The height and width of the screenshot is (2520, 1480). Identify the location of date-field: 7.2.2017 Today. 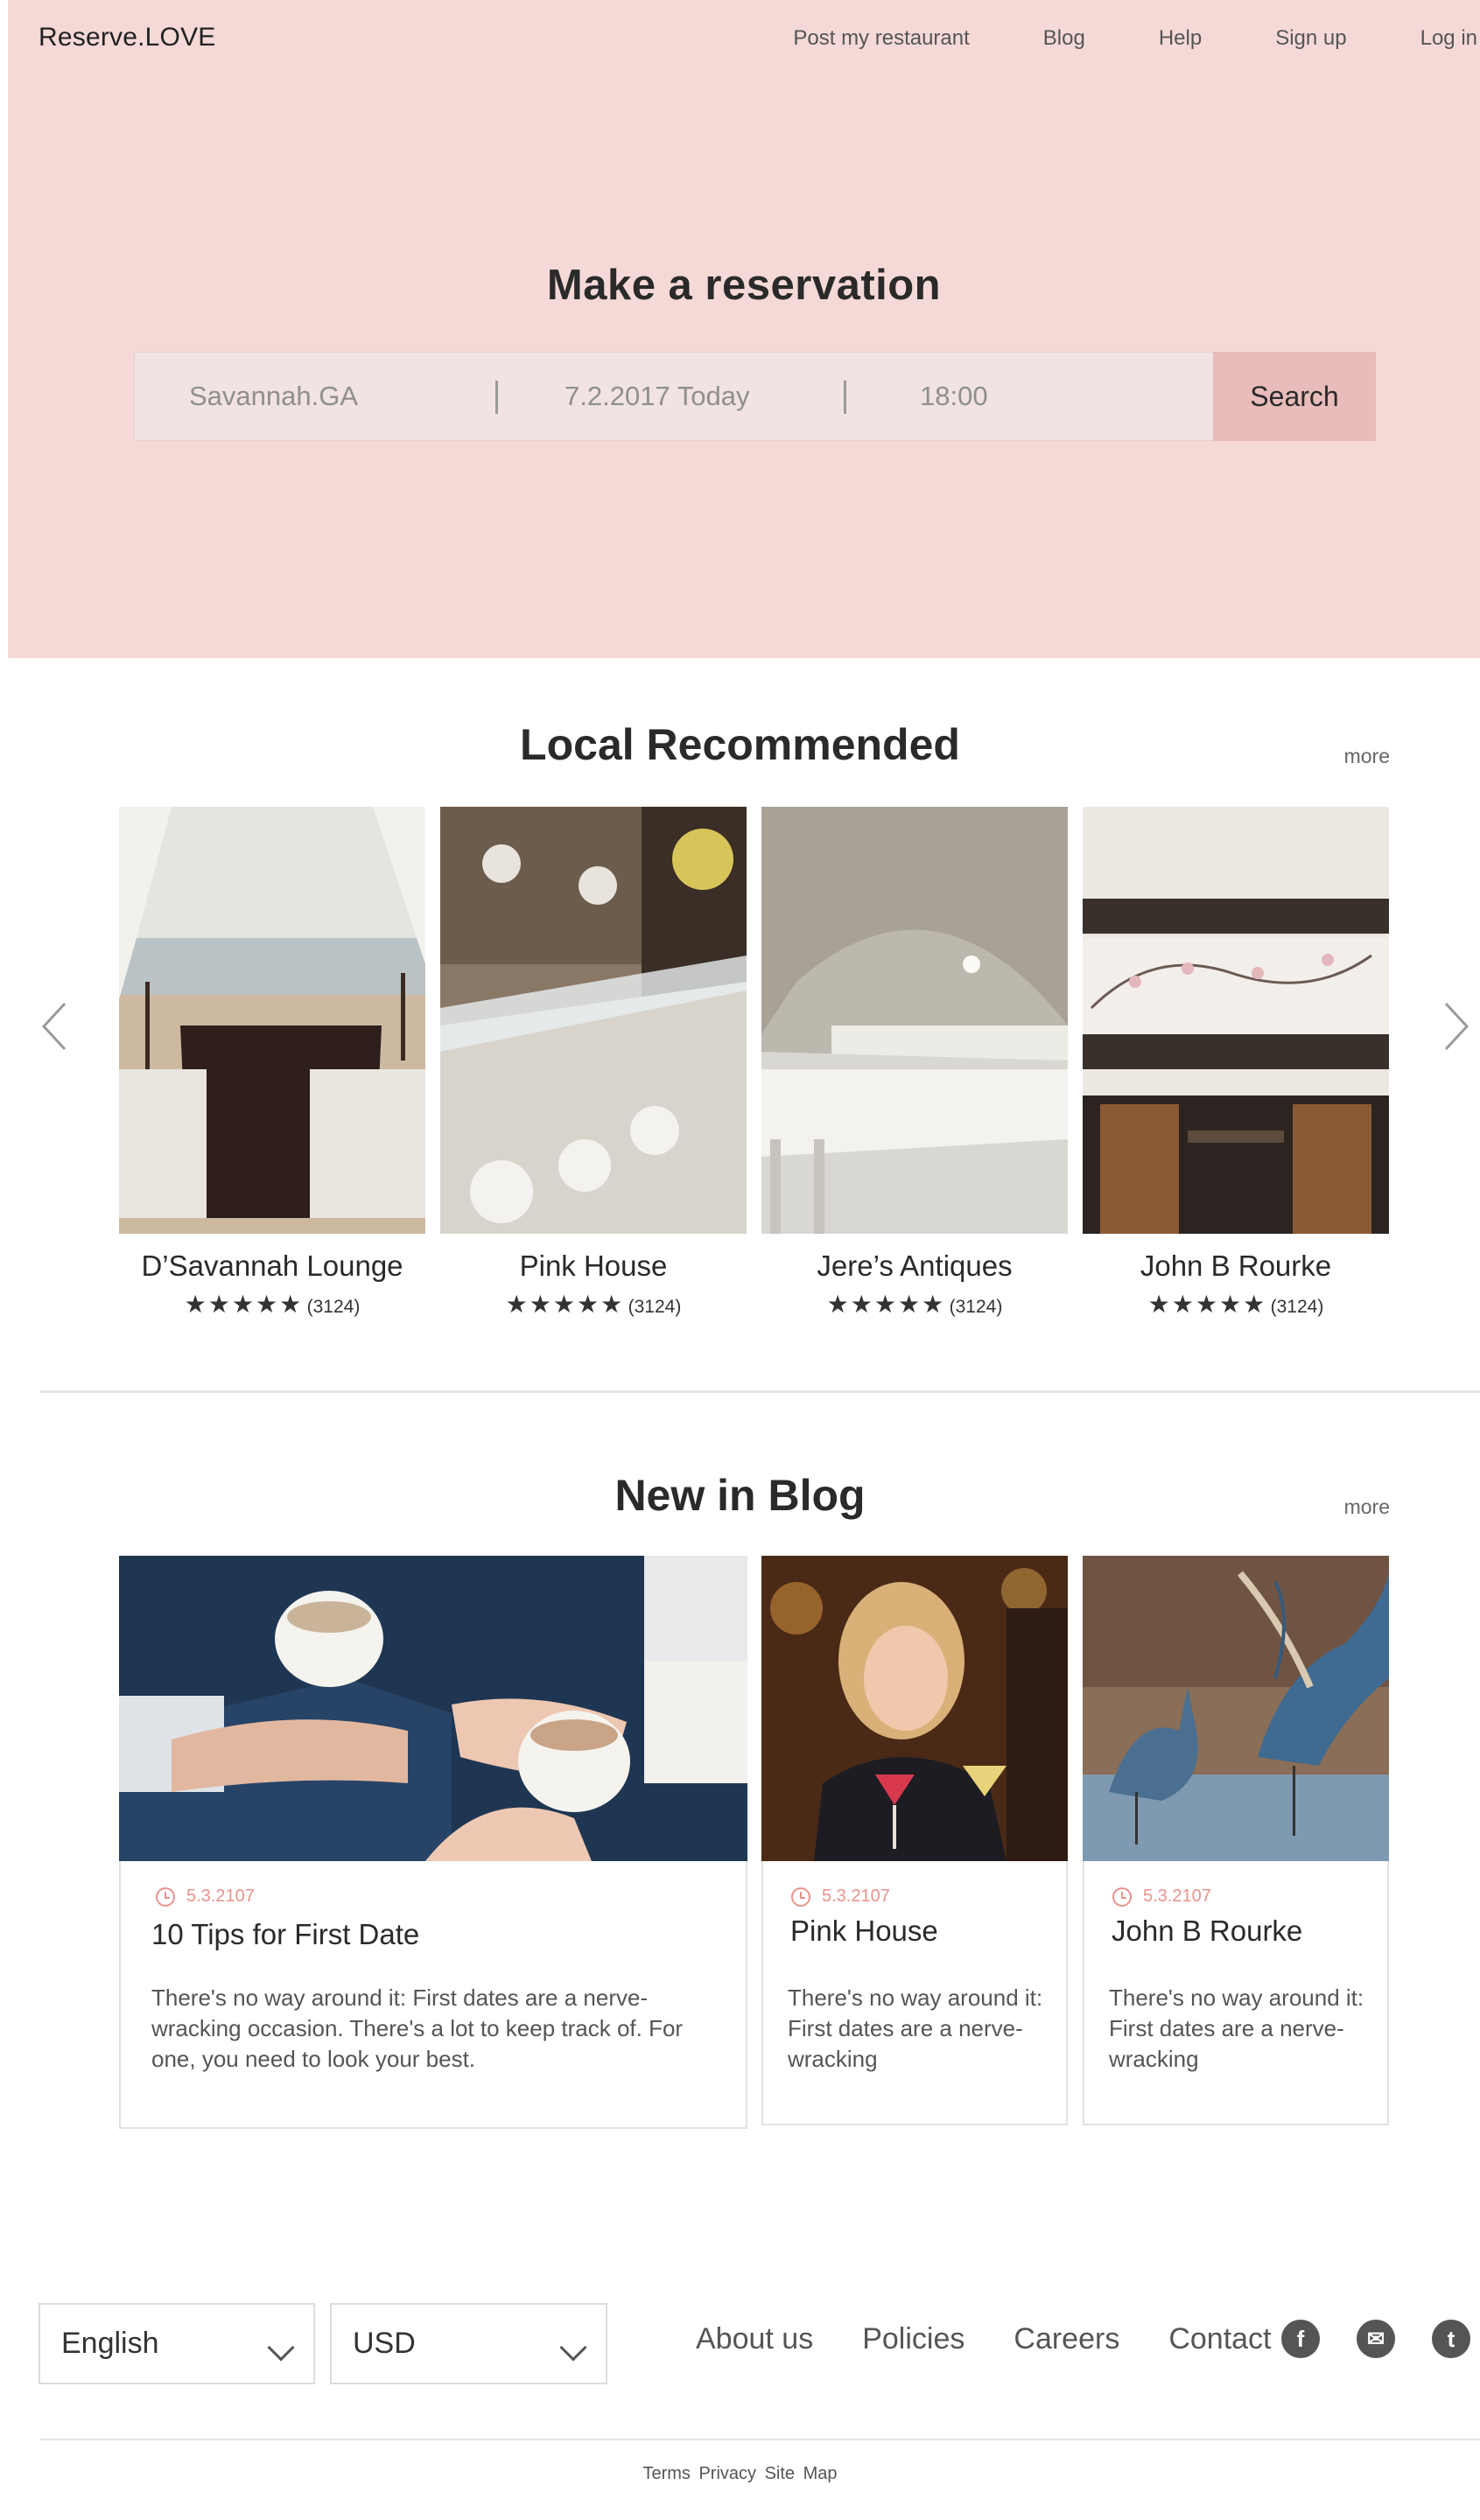
(669, 396).